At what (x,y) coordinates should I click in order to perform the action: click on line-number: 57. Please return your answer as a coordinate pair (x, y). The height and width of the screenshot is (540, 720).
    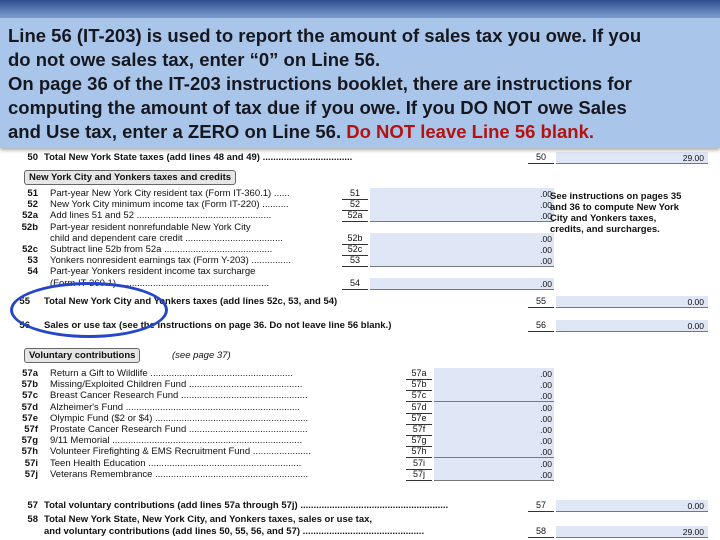
    Looking at the image, I should click on (32, 505).